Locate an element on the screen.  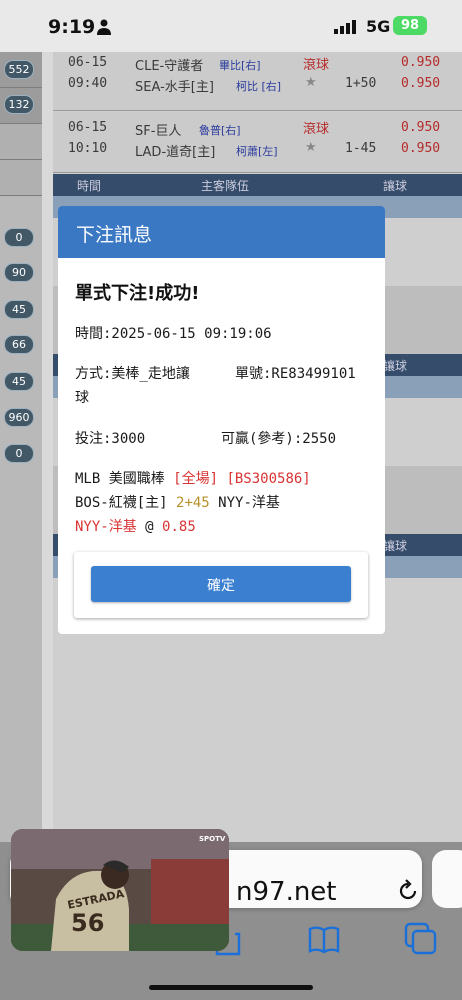
picked-team: NYY-洋基 is located at coordinates (106, 527).